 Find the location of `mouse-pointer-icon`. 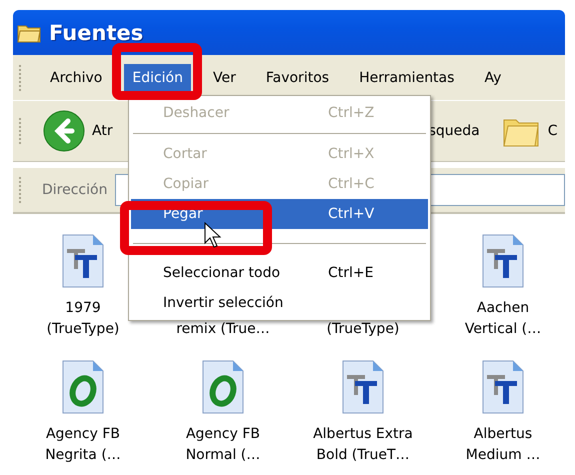

mouse-pointer-icon is located at coordinates (213, 235).